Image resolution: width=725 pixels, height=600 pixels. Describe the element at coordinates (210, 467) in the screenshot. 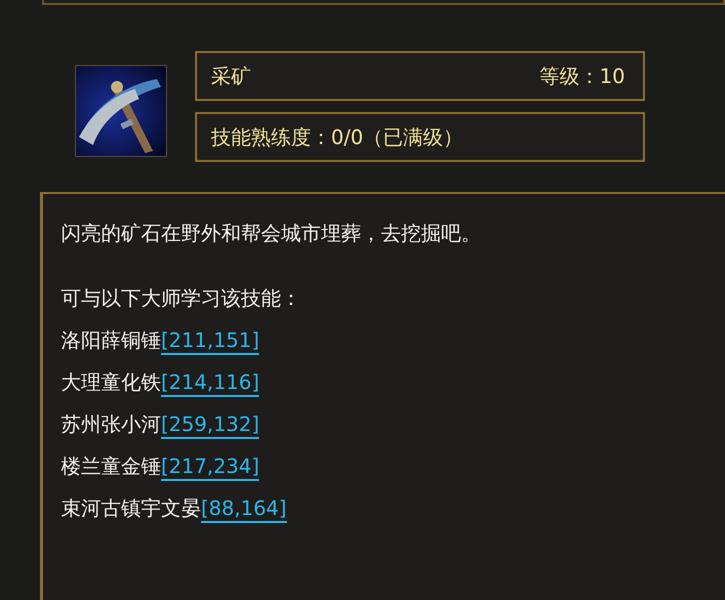

I see `coordinates-link: [217,234]` at that location.